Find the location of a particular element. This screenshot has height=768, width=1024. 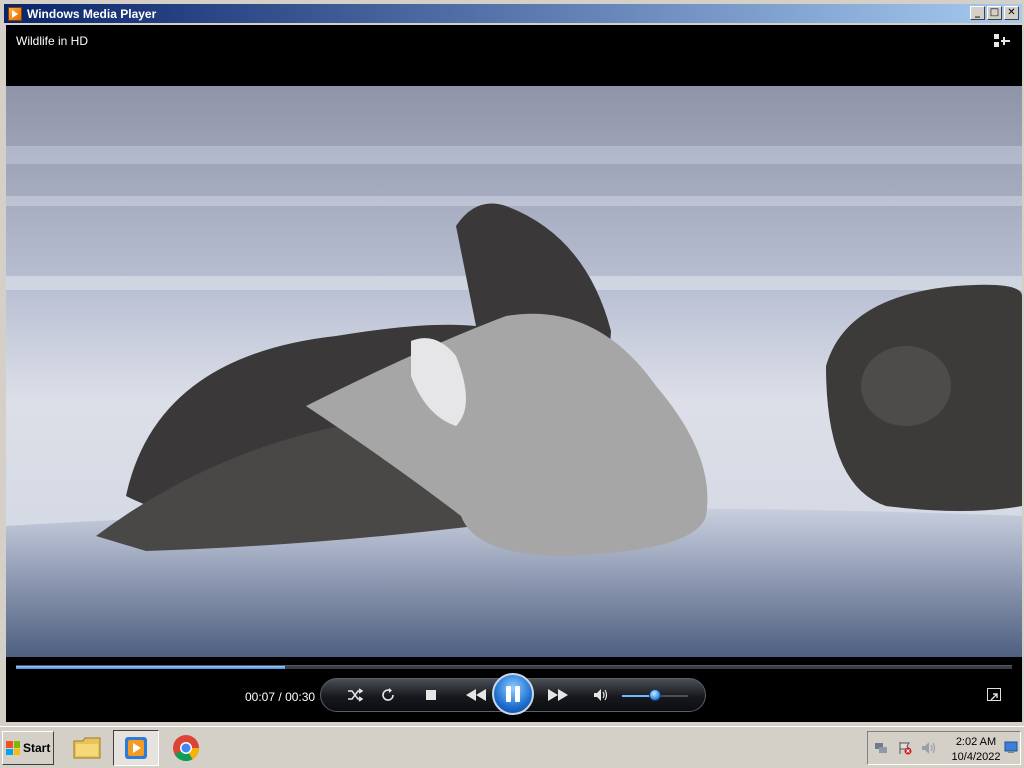

clock-time: 2:02 AM is located at coordinates (976, 742).